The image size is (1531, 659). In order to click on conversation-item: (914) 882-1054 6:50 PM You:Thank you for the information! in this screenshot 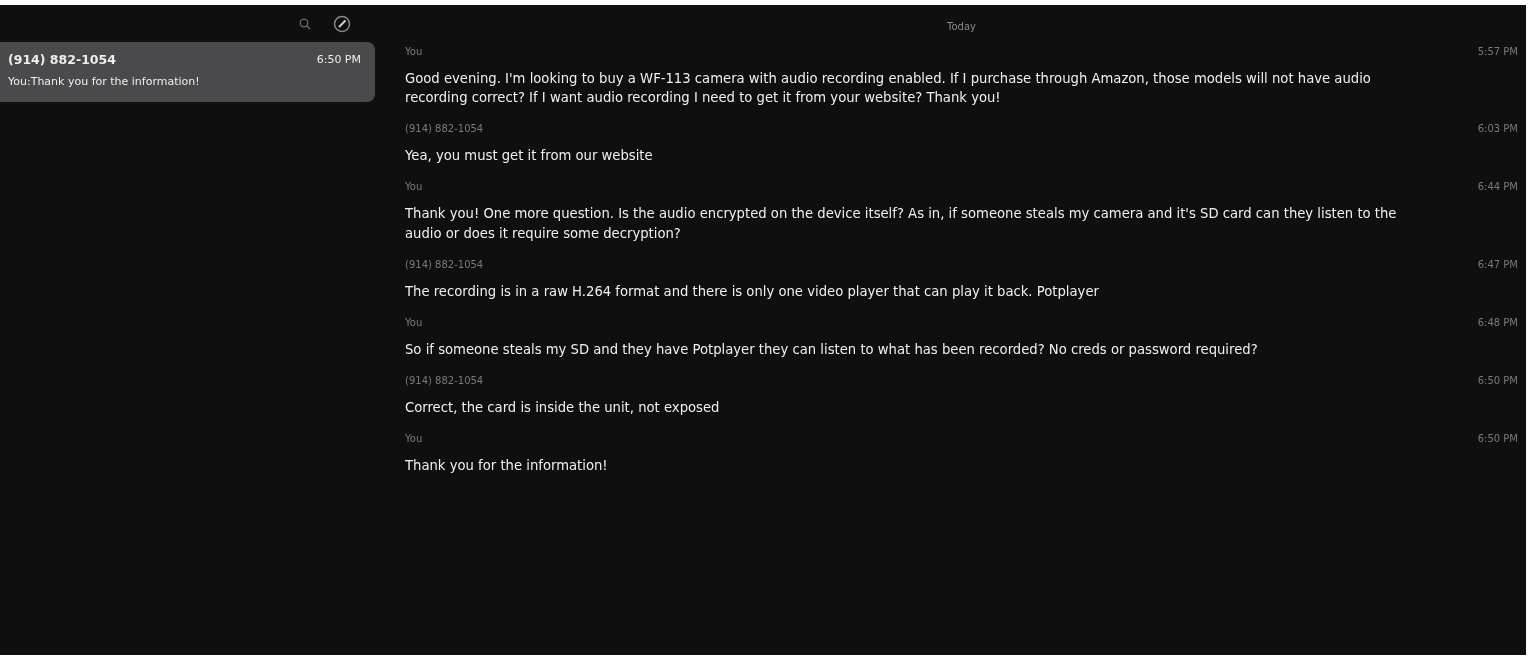, I will do `click(187, 72)`.